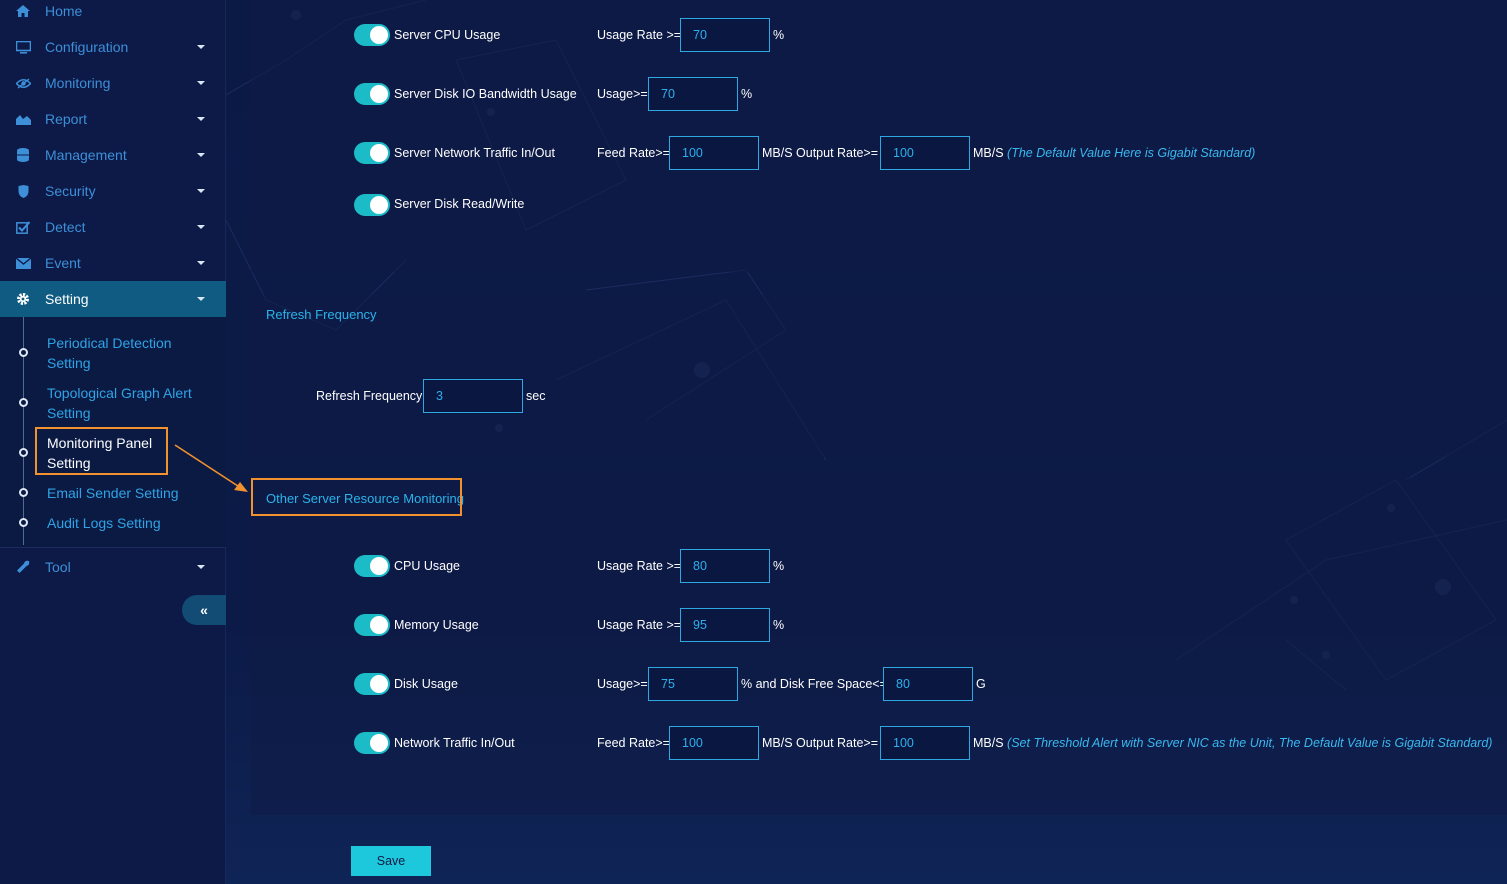  Describe the element at coordinates (988, 153) in the screenshot. I see `mbs-unit-text: MB/S` at that location.